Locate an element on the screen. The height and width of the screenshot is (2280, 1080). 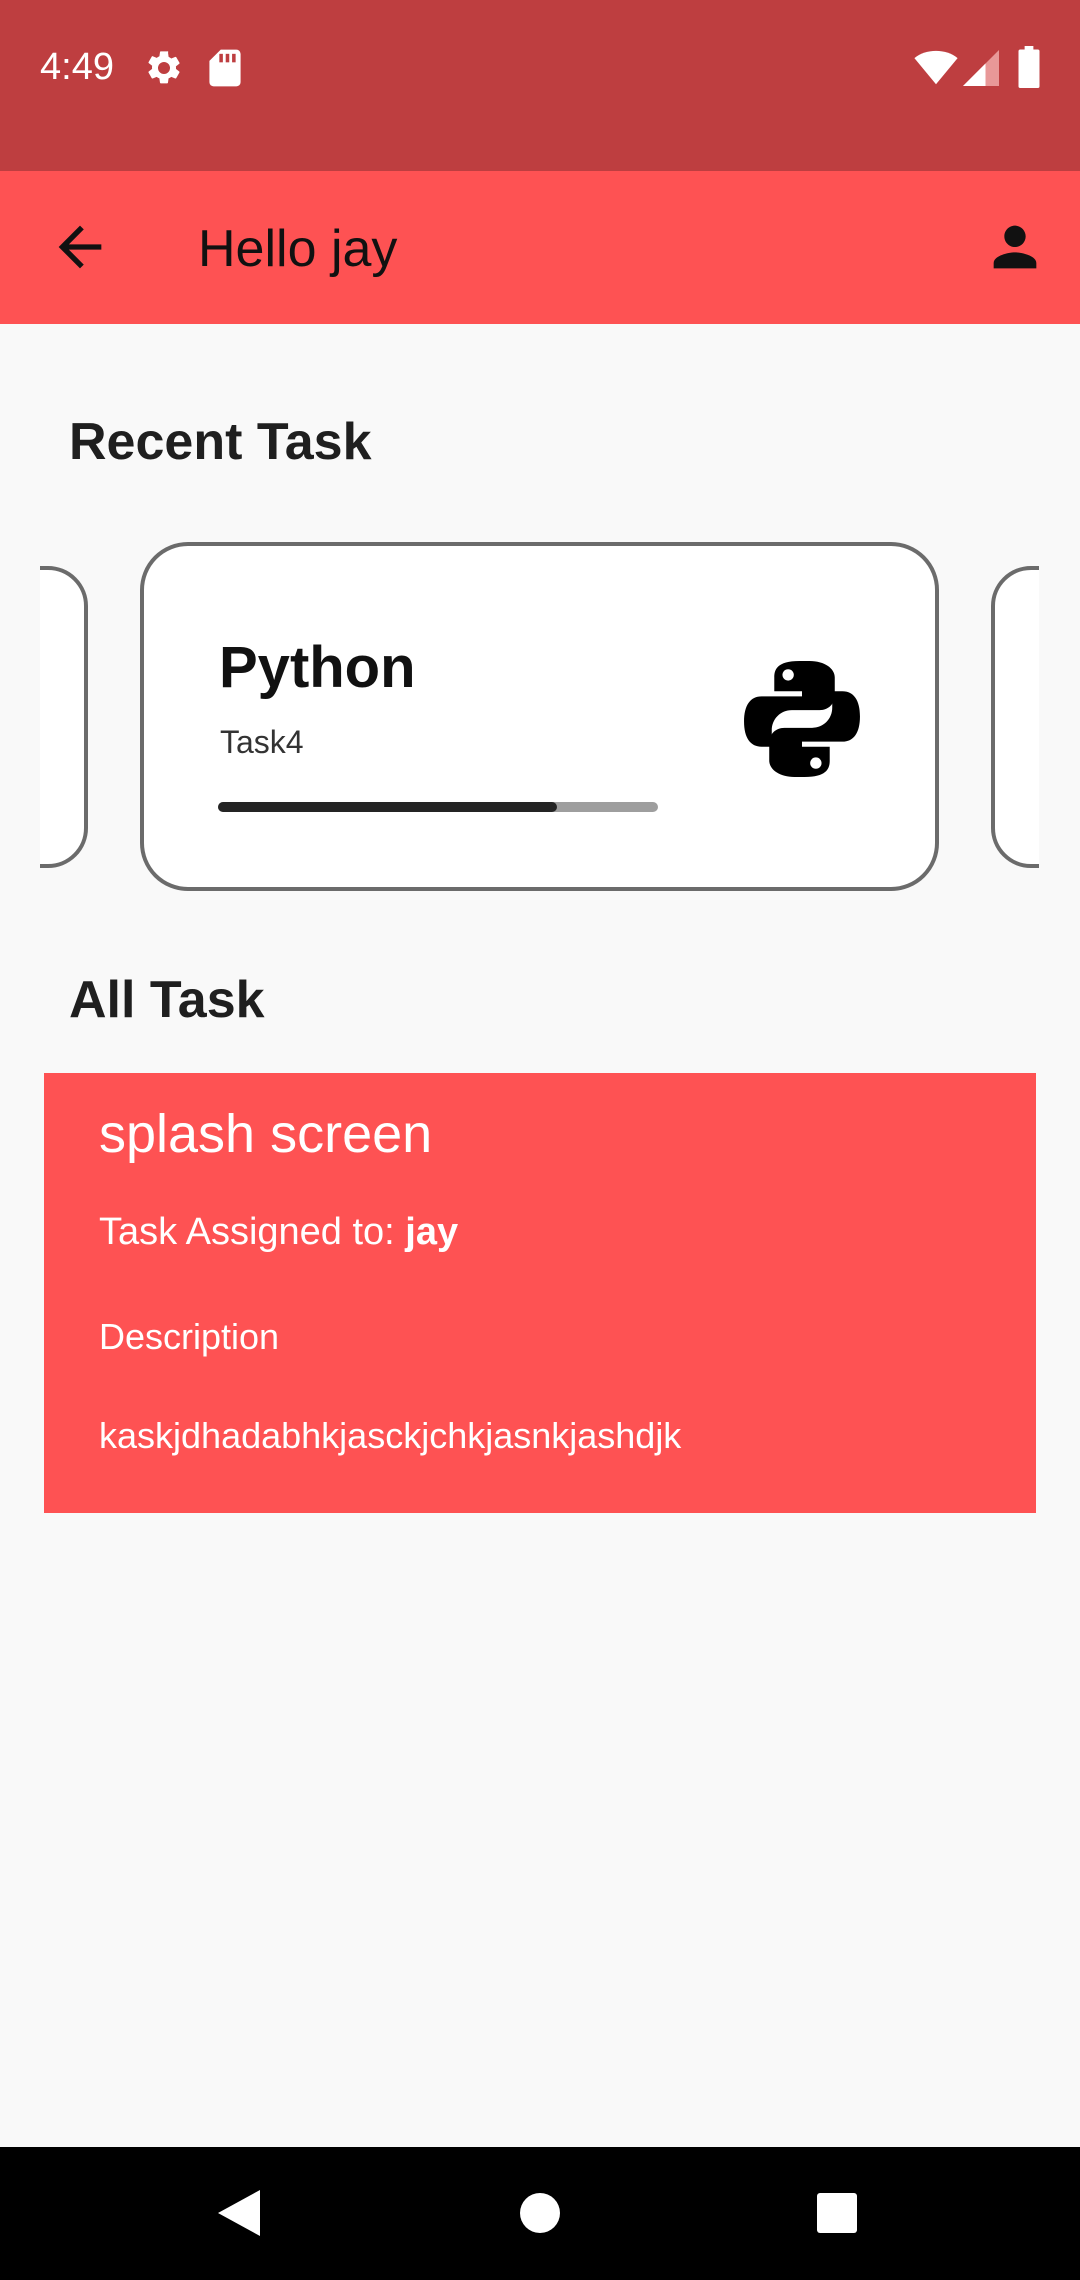
task-progress-bar is located at coordinates (438, 807).